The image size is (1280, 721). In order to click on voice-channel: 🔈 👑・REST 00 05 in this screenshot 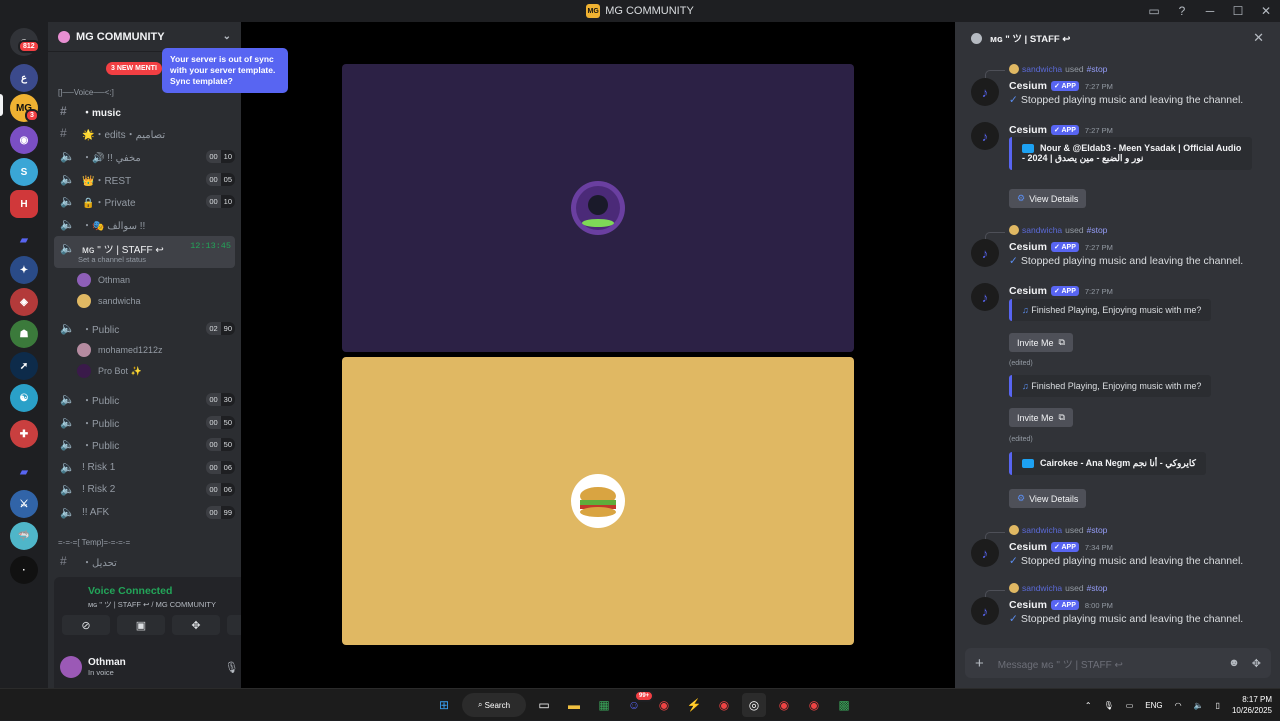, I will do `click(144, 179)`.